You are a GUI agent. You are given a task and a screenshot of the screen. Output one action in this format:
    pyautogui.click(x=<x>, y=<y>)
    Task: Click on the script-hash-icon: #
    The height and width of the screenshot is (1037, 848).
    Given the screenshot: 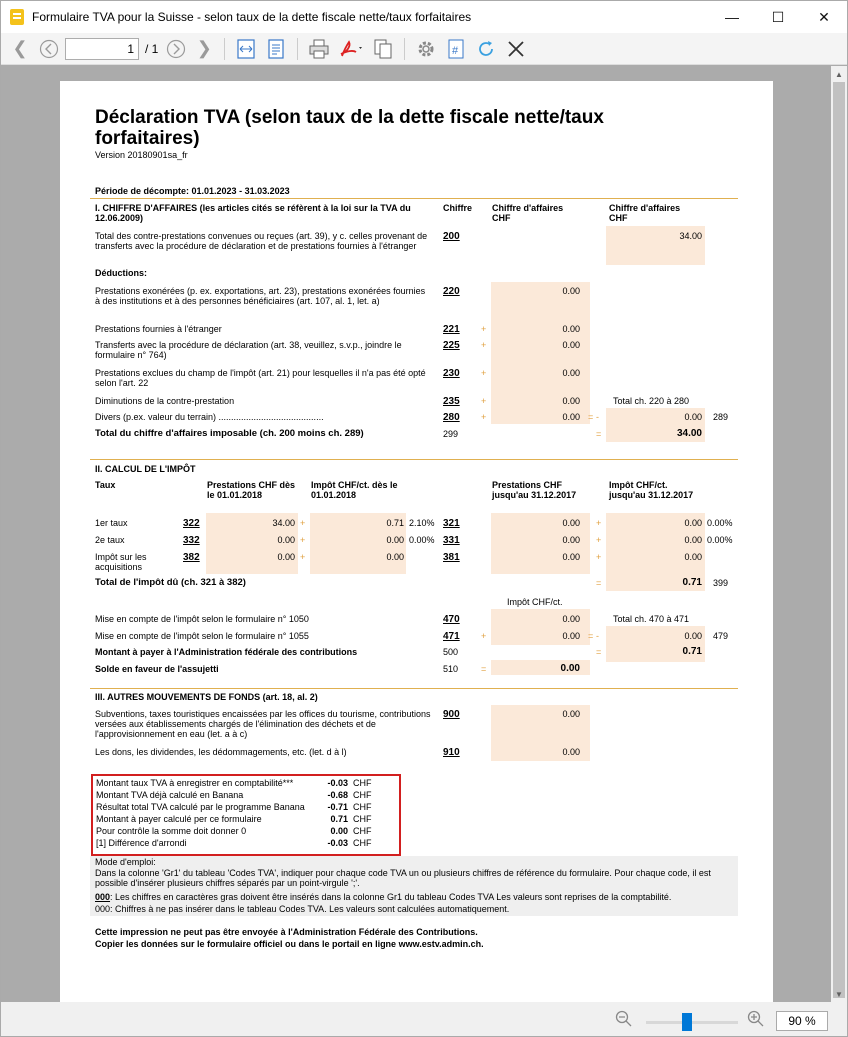 What is the action you would take?
    pyautogui.click(x=456, y=49)
    